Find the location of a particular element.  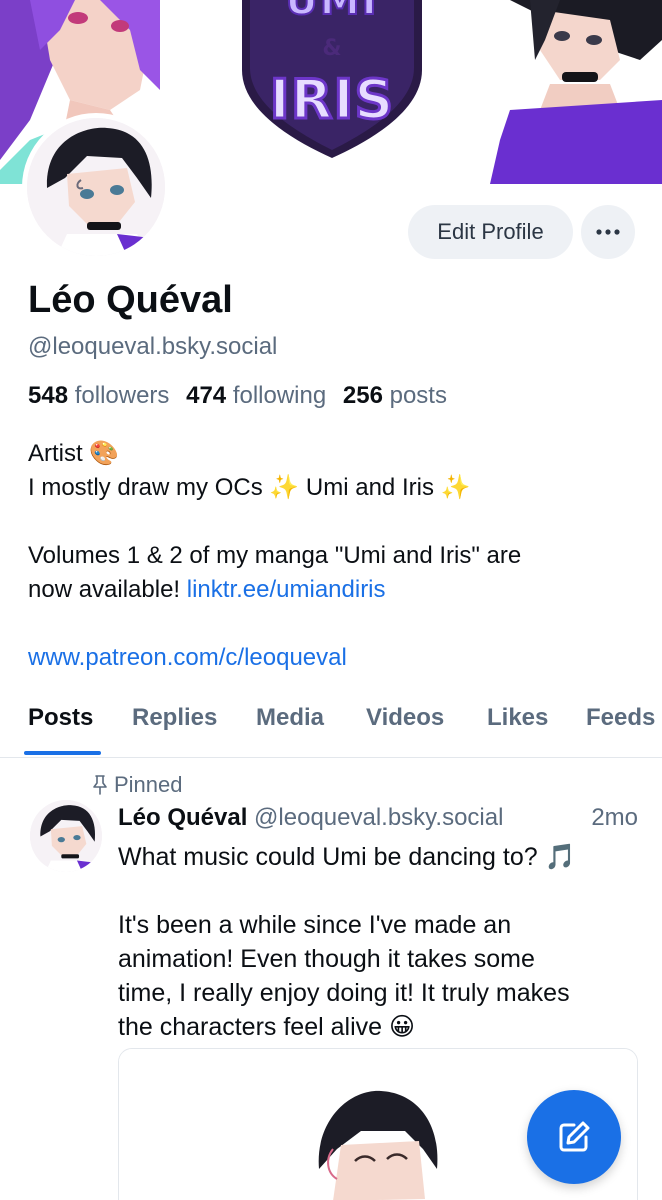

bio-text: now available! is located at coordinates (107, 589).